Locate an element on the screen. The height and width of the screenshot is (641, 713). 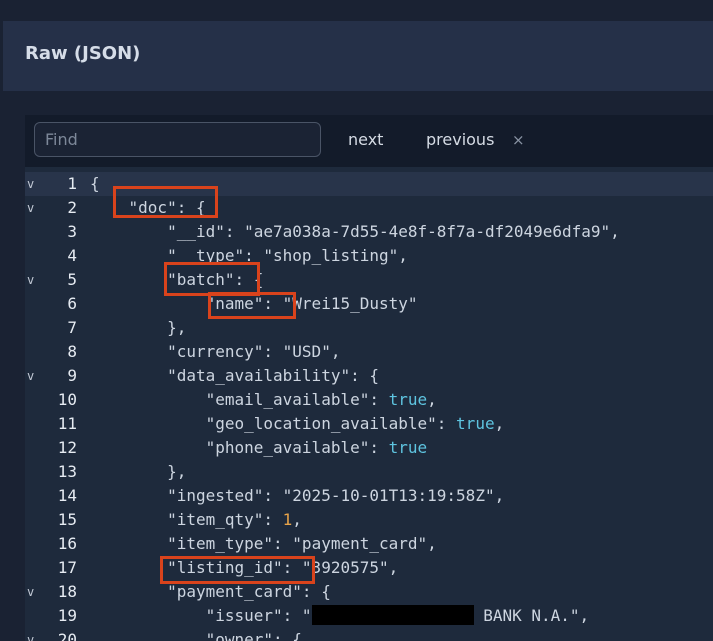
line-number: 1 is located at coordinates (72, 183).